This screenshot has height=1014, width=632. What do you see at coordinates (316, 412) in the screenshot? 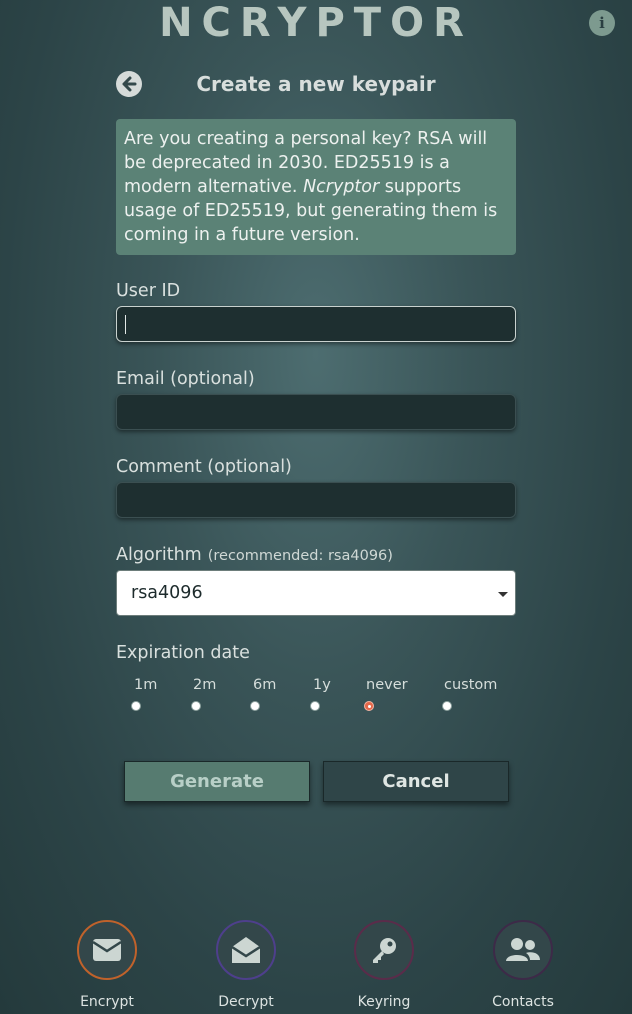
I see `email-input` at bounding box center [316, 412].